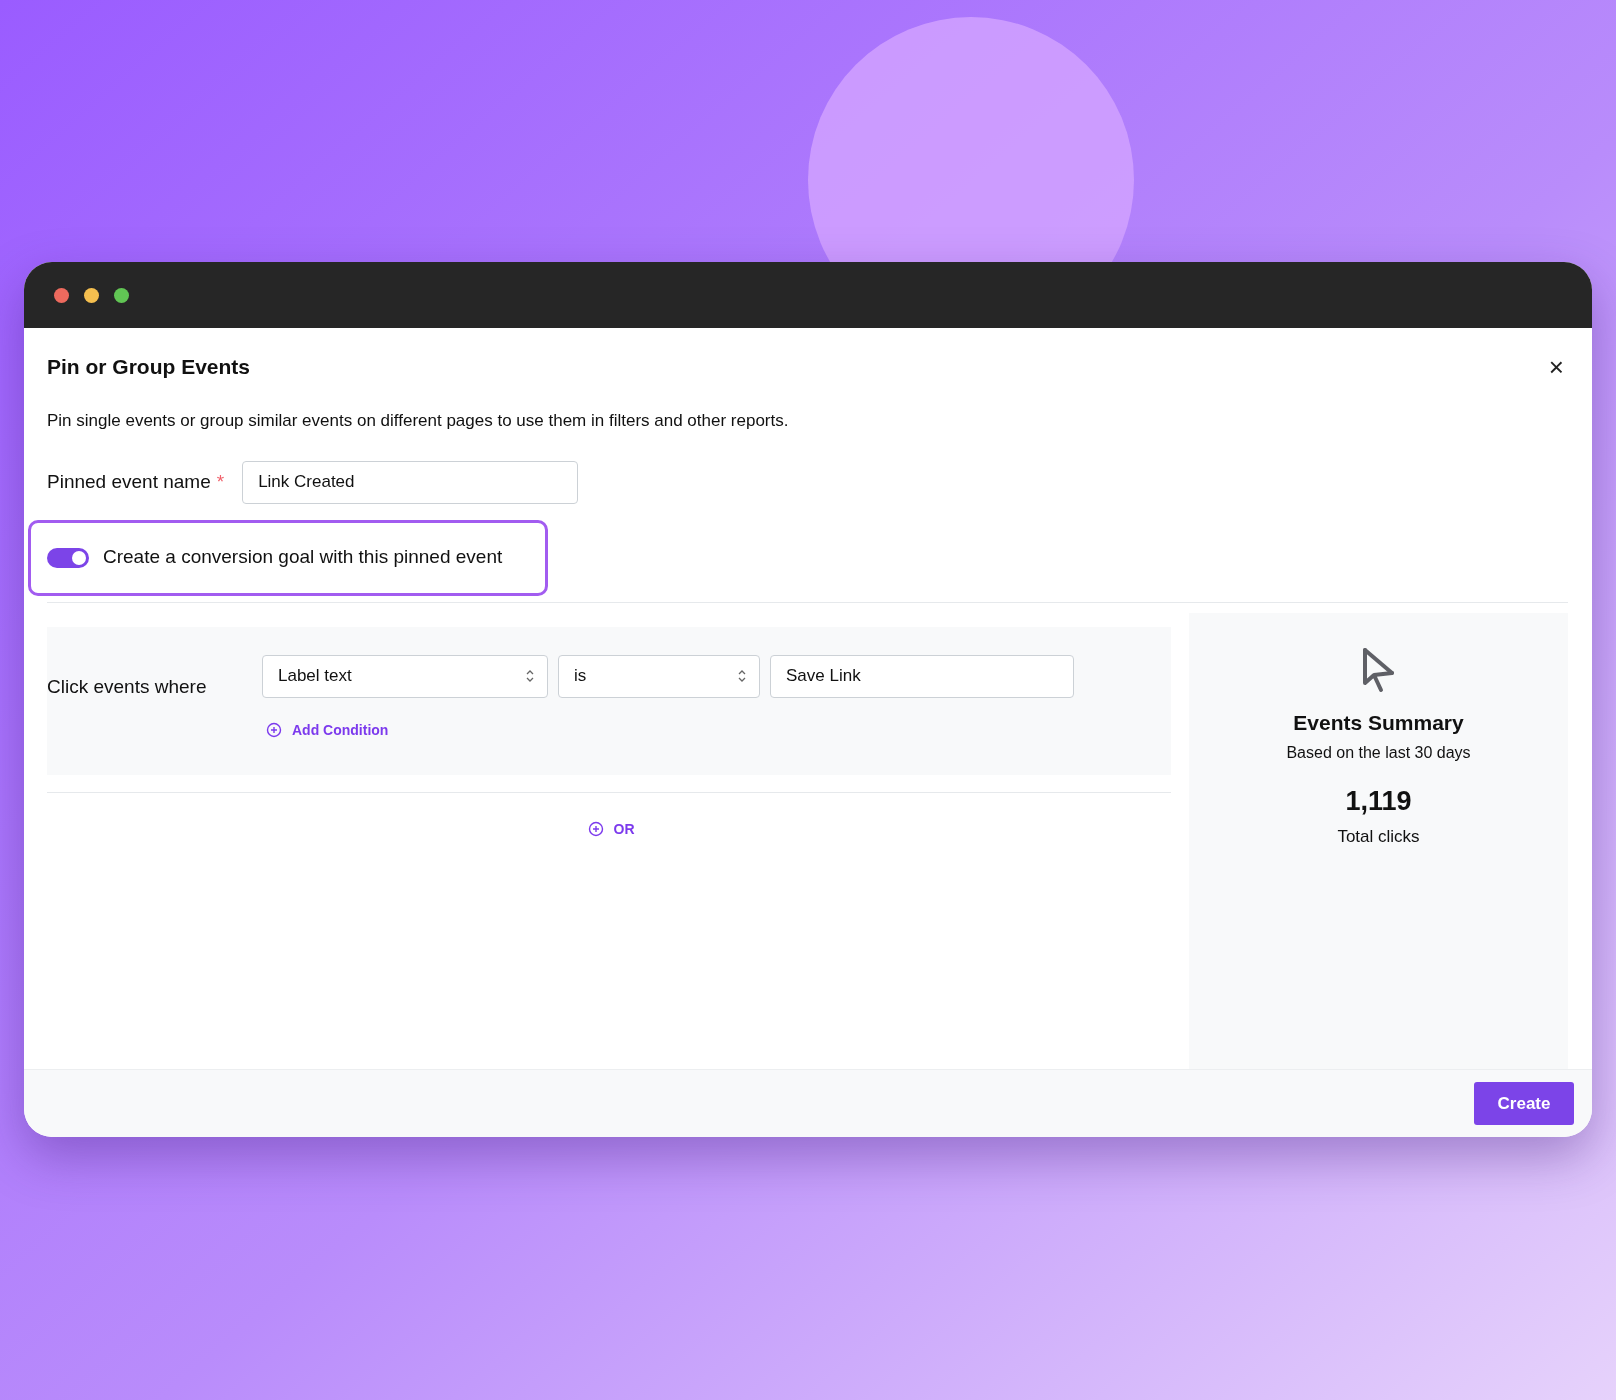 Image resolution: width=1616 pixels, height=1400 pixels. Describe the element at coordinates (149, 367) in the screenshot. I see `dialog-title: Pin or Group Events` at that location.